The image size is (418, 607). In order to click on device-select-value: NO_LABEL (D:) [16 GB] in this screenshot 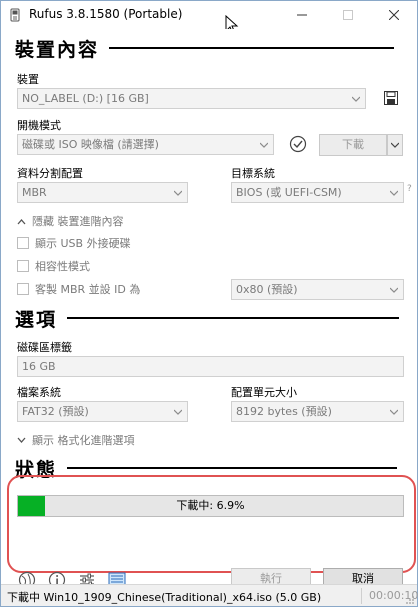, I will do `click(85, 98)`.